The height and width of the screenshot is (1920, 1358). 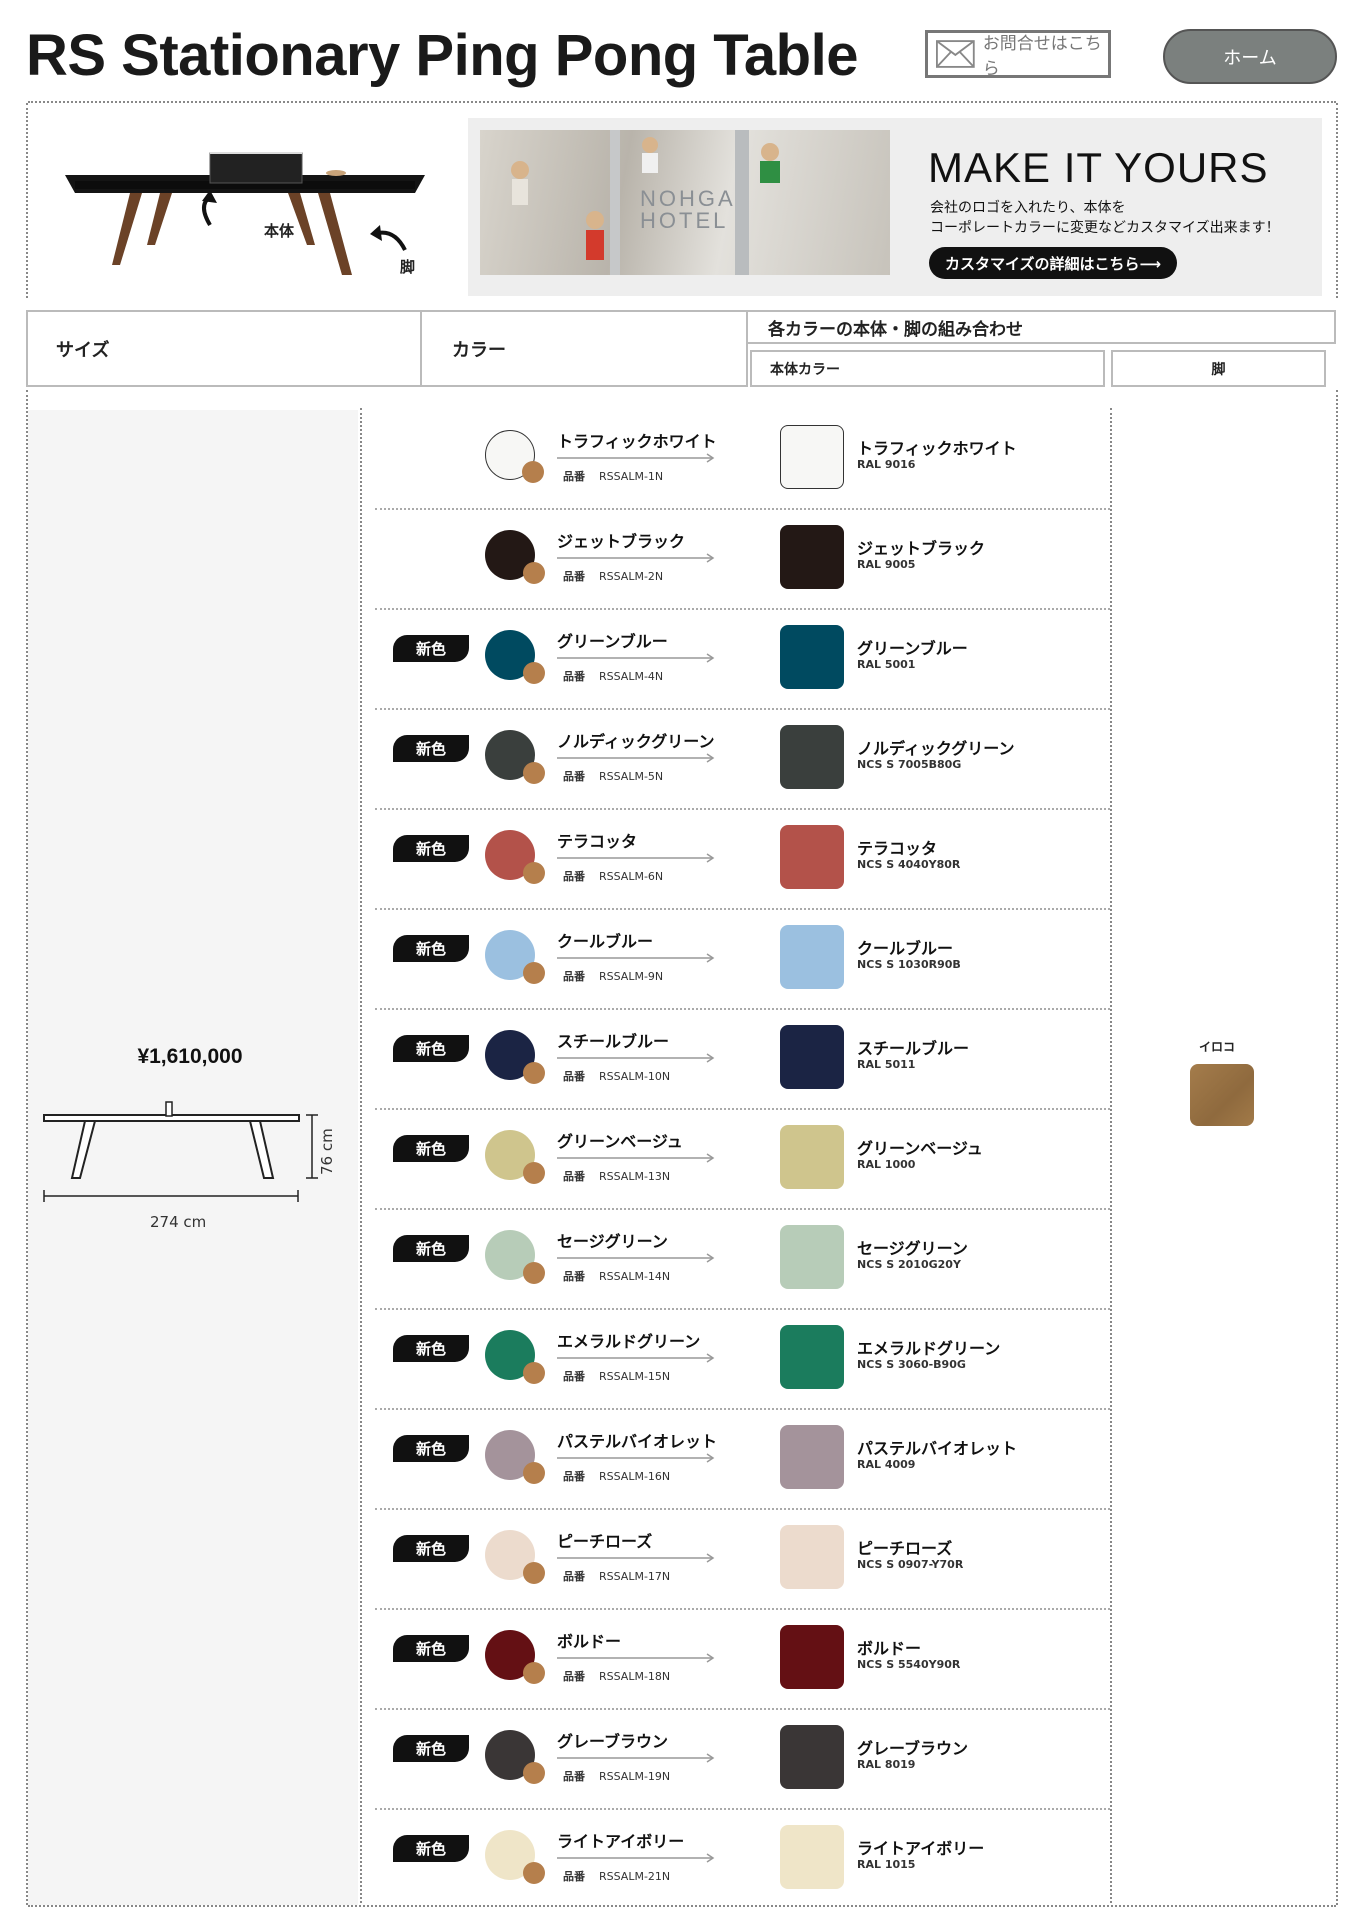 I want to click on color-name: テラコッタ, so click(x=597, y=841).